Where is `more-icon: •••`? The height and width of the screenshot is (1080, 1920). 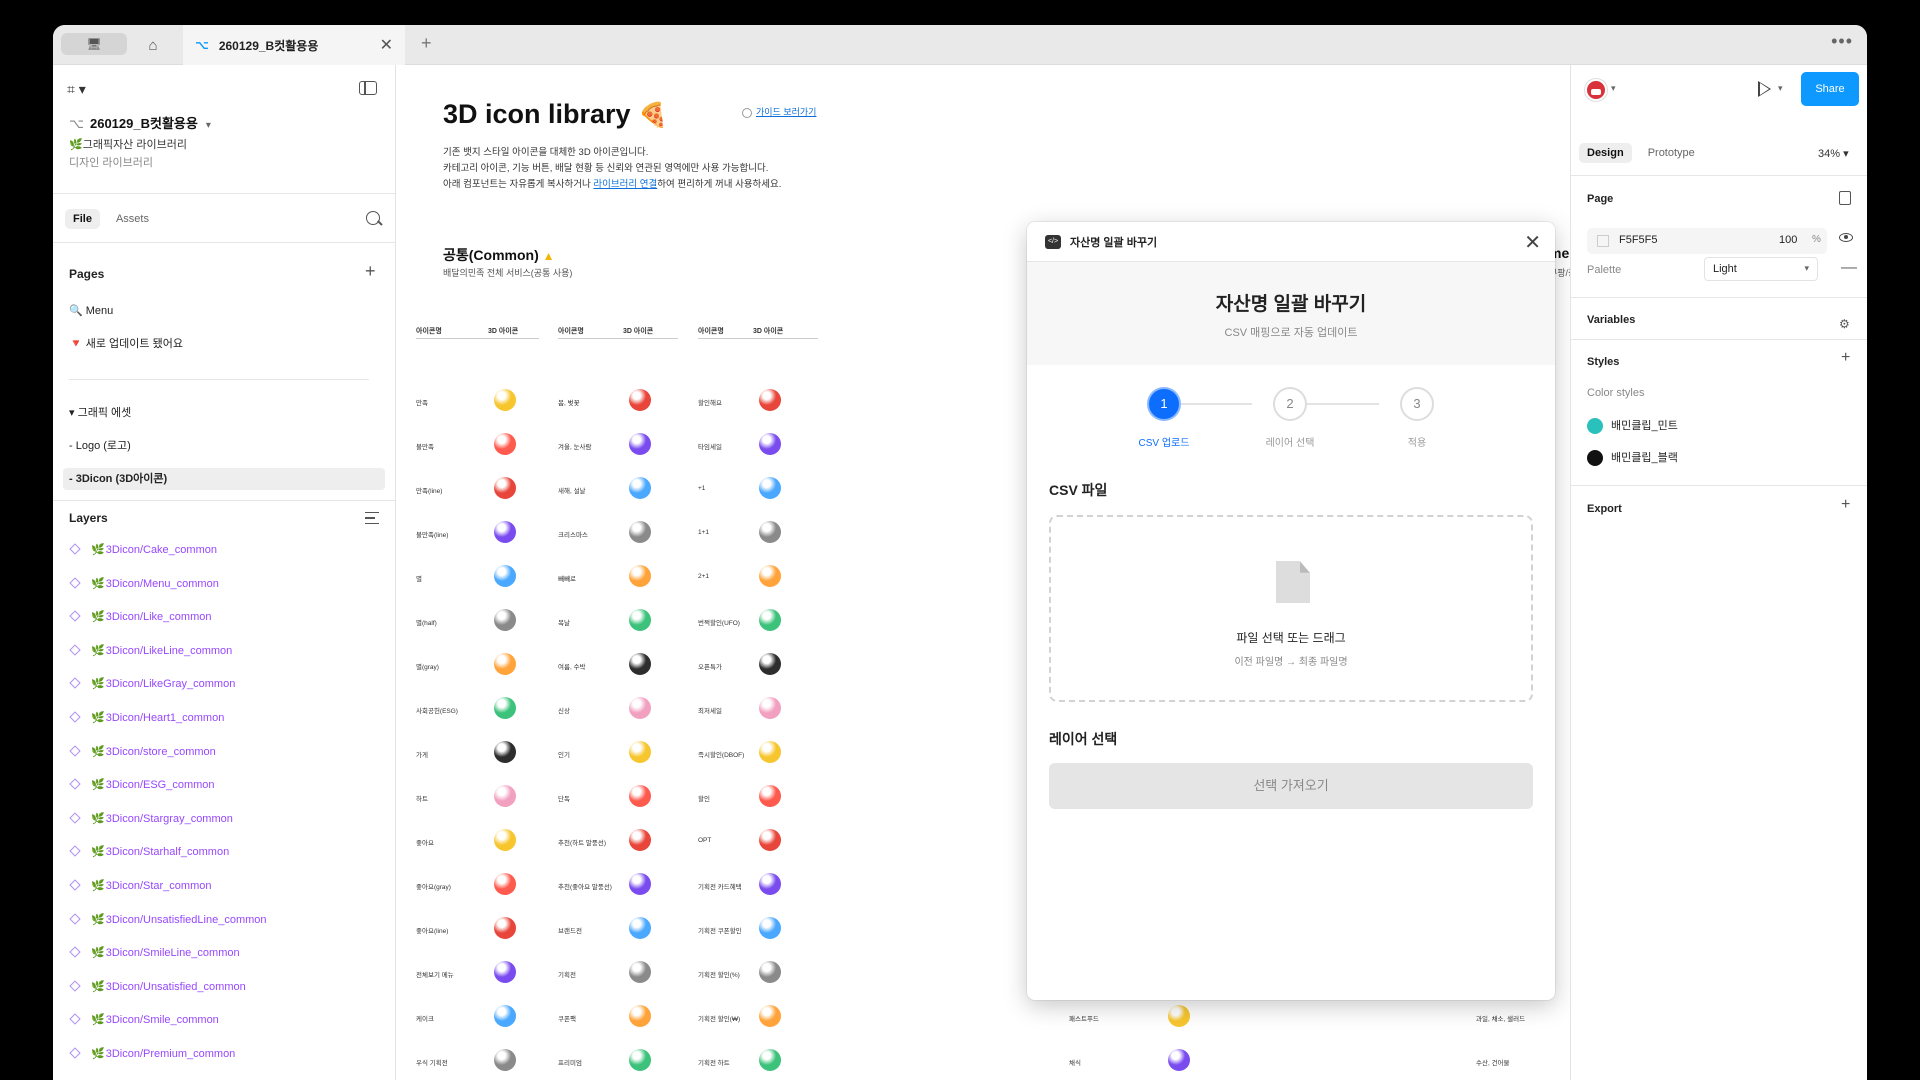 more-icon: ••• is located at coordinates (1842, 41).